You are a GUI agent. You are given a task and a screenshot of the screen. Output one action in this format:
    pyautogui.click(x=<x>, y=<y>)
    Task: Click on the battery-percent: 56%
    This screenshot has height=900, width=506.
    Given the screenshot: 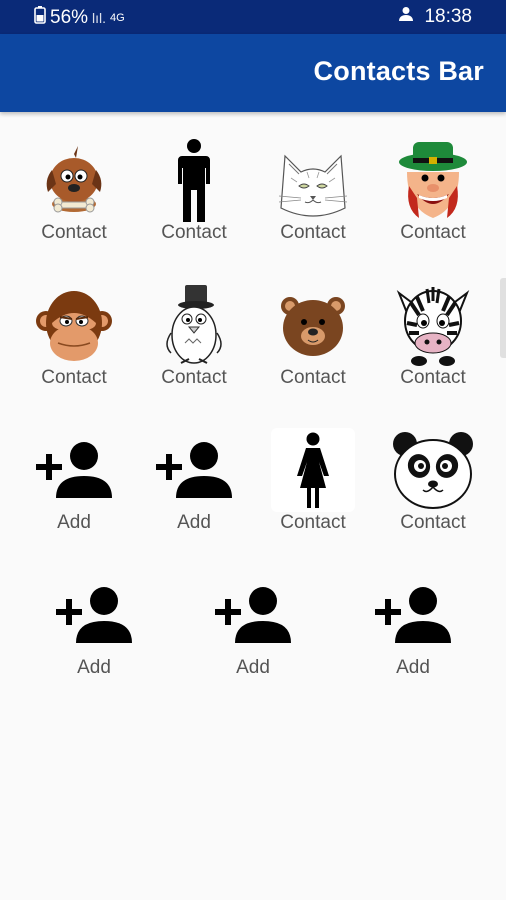 What is the action you would take?
    pyautogui.click(x=69, y=17)
    